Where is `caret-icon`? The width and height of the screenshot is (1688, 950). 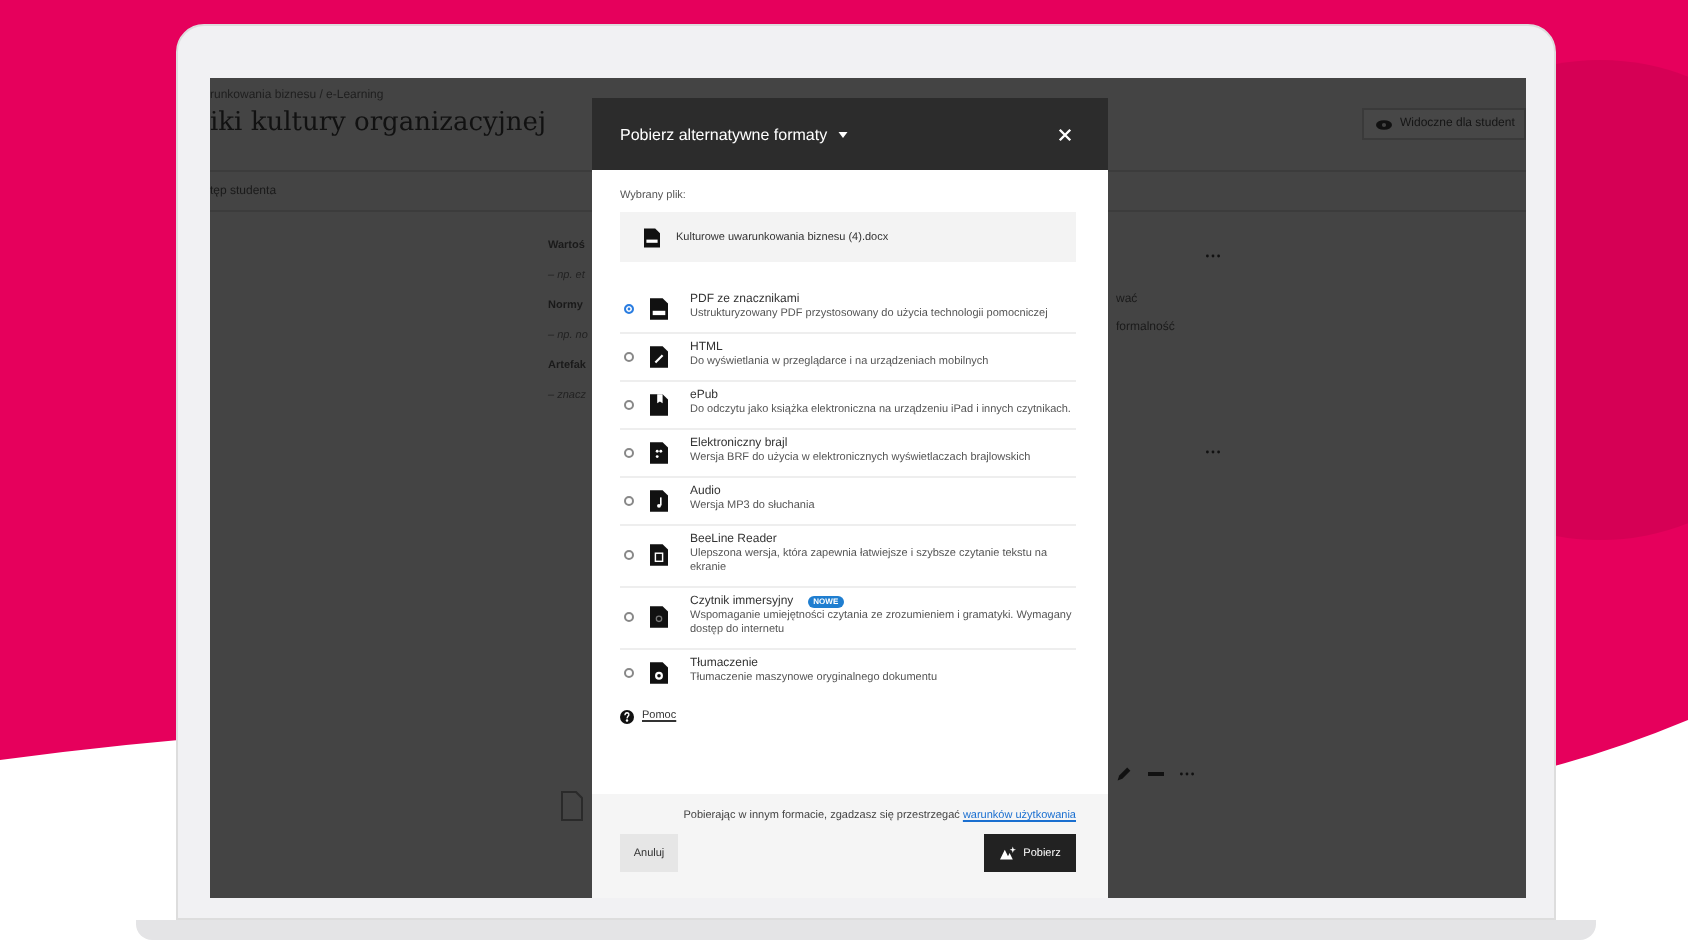
caret-icon is located at coordinates (842, 134).